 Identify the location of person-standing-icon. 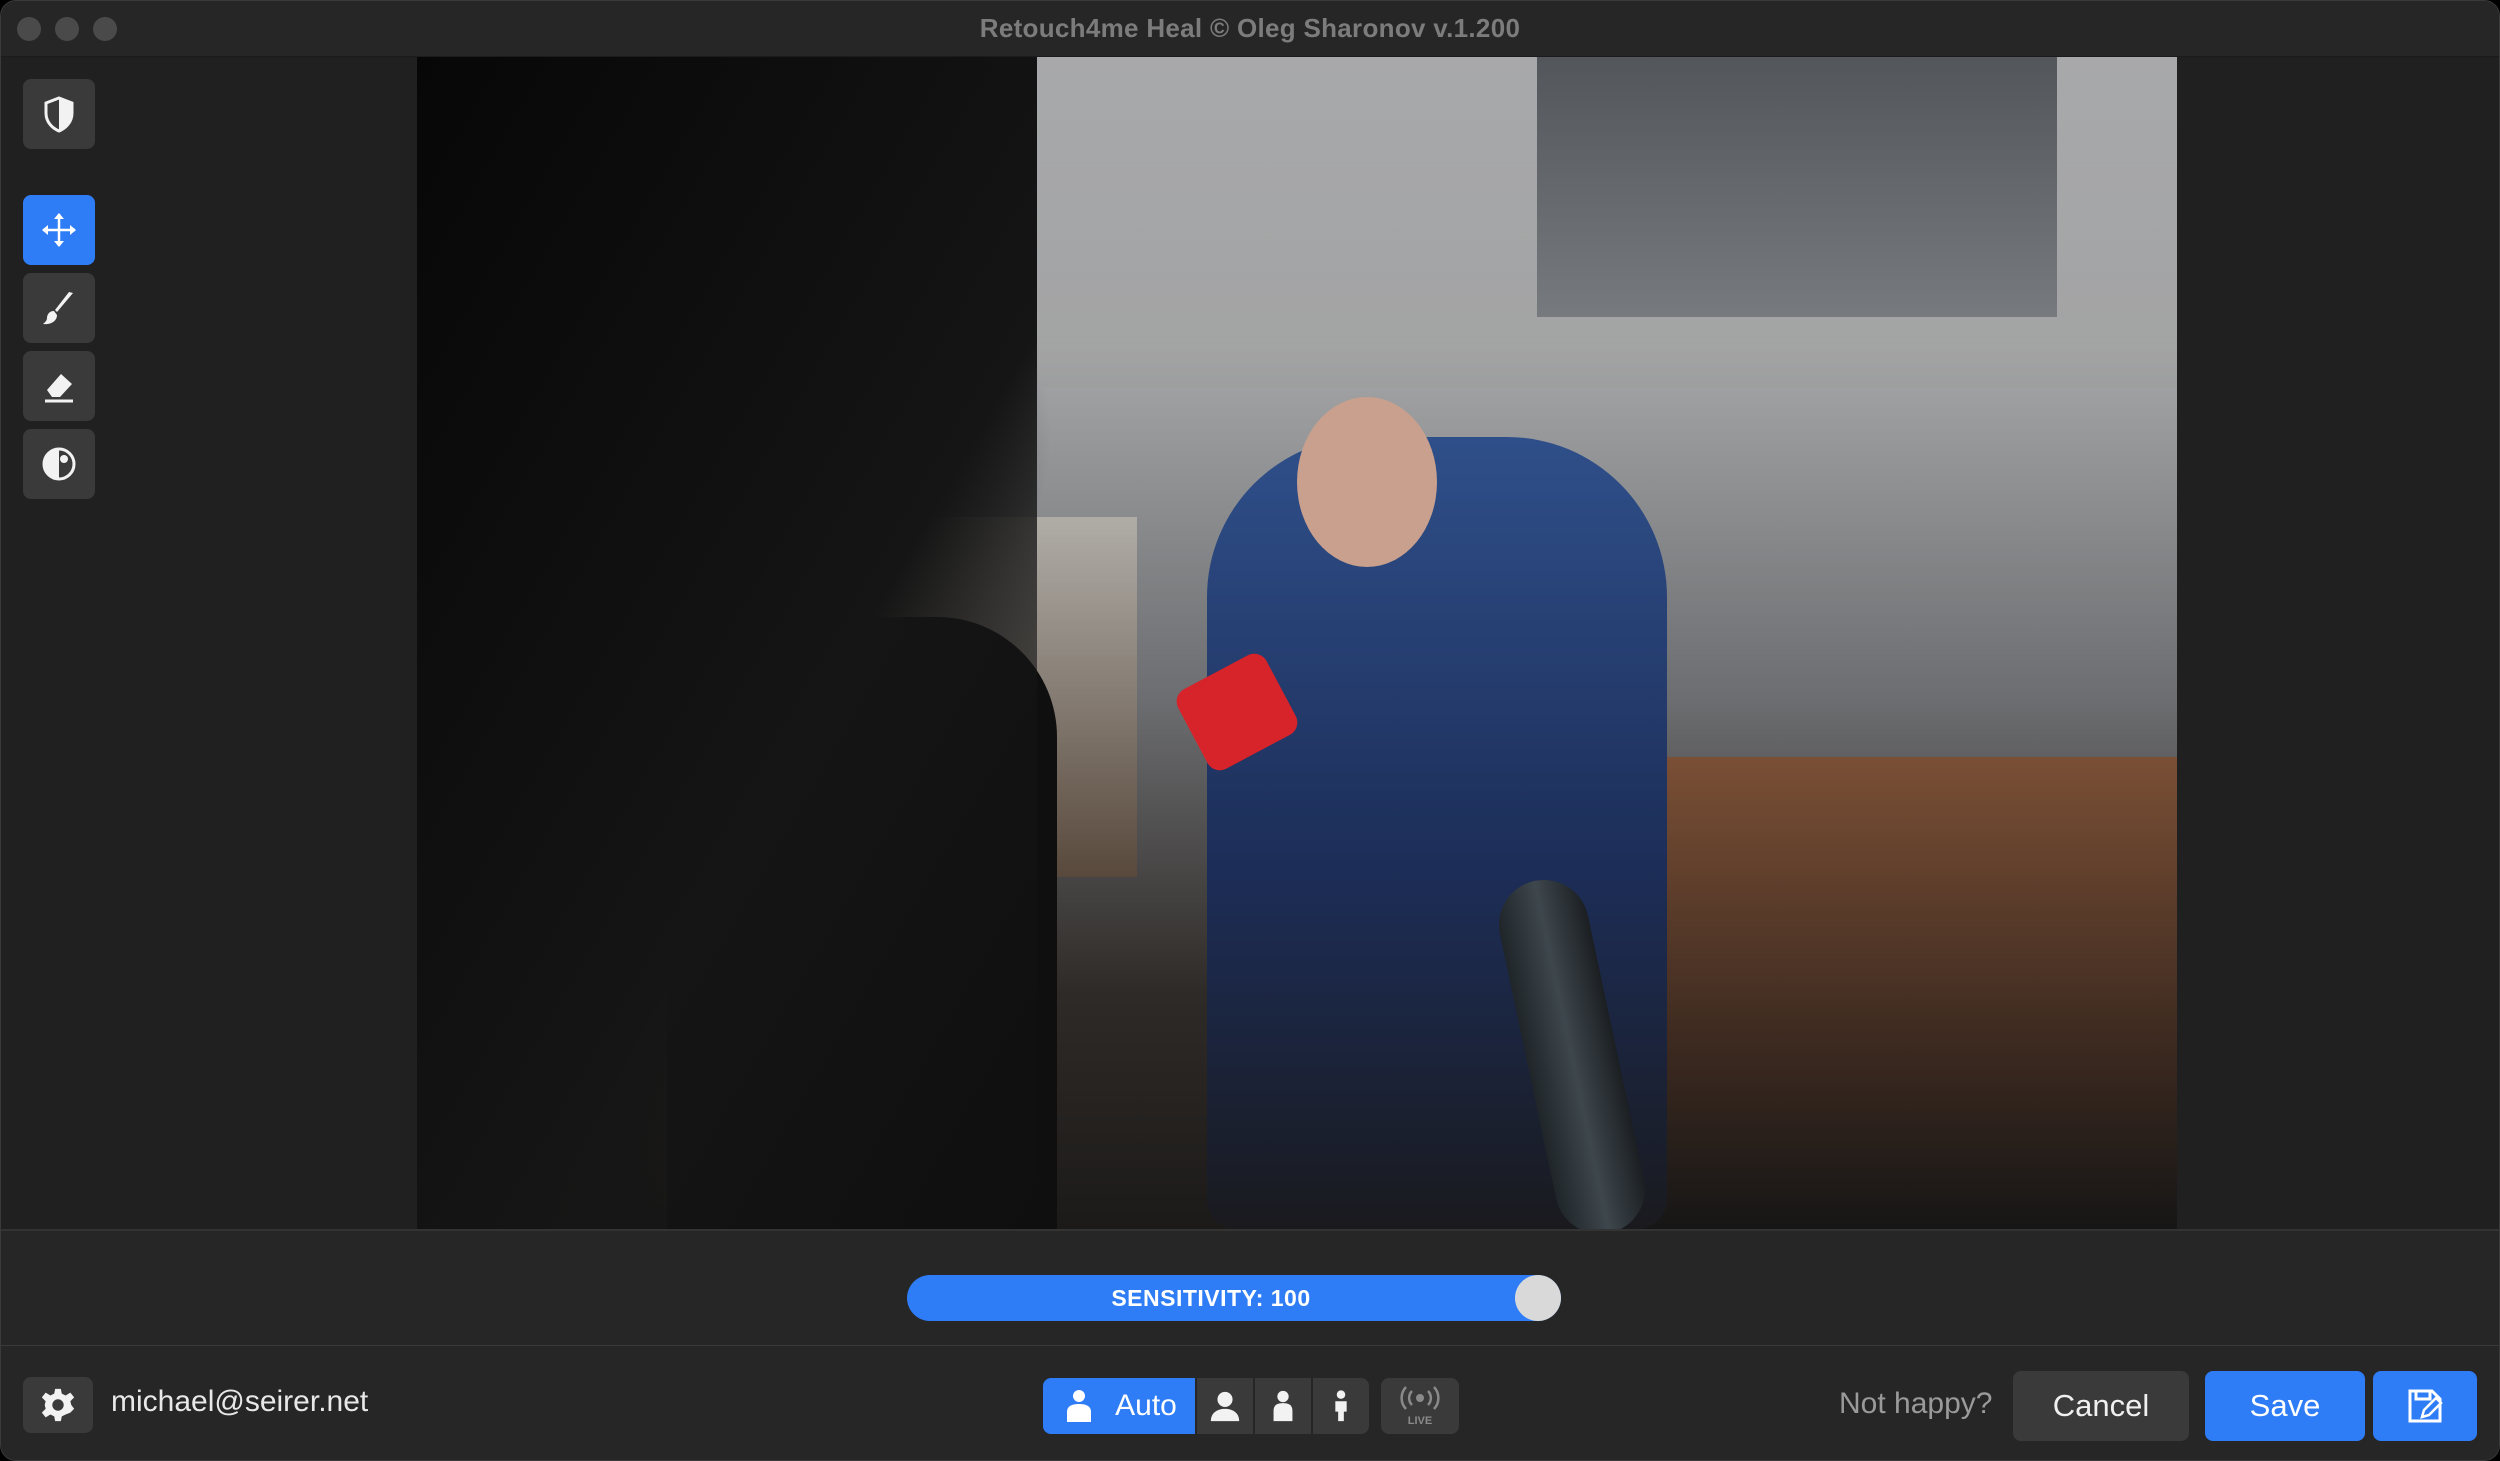
(1341, 1406).